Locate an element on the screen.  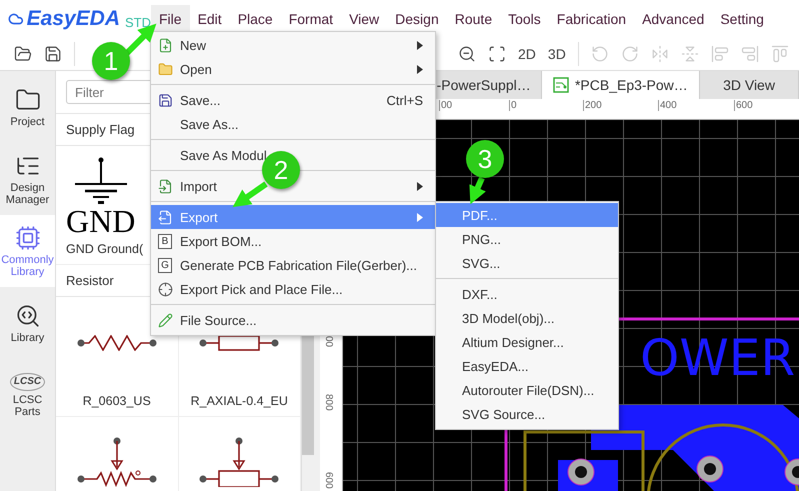
menu-entry: New is located at coordinates (293, 45).